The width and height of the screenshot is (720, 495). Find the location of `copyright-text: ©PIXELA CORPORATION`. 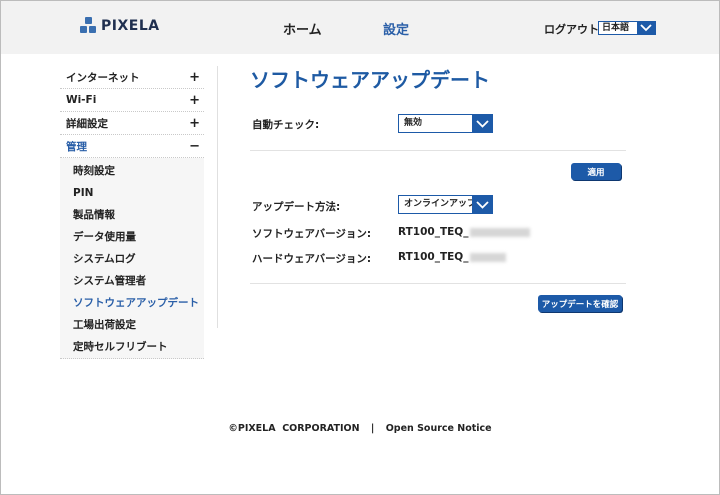

copyright-text: ©PIXELA CORPORATION is located at coordinates (294, 428).